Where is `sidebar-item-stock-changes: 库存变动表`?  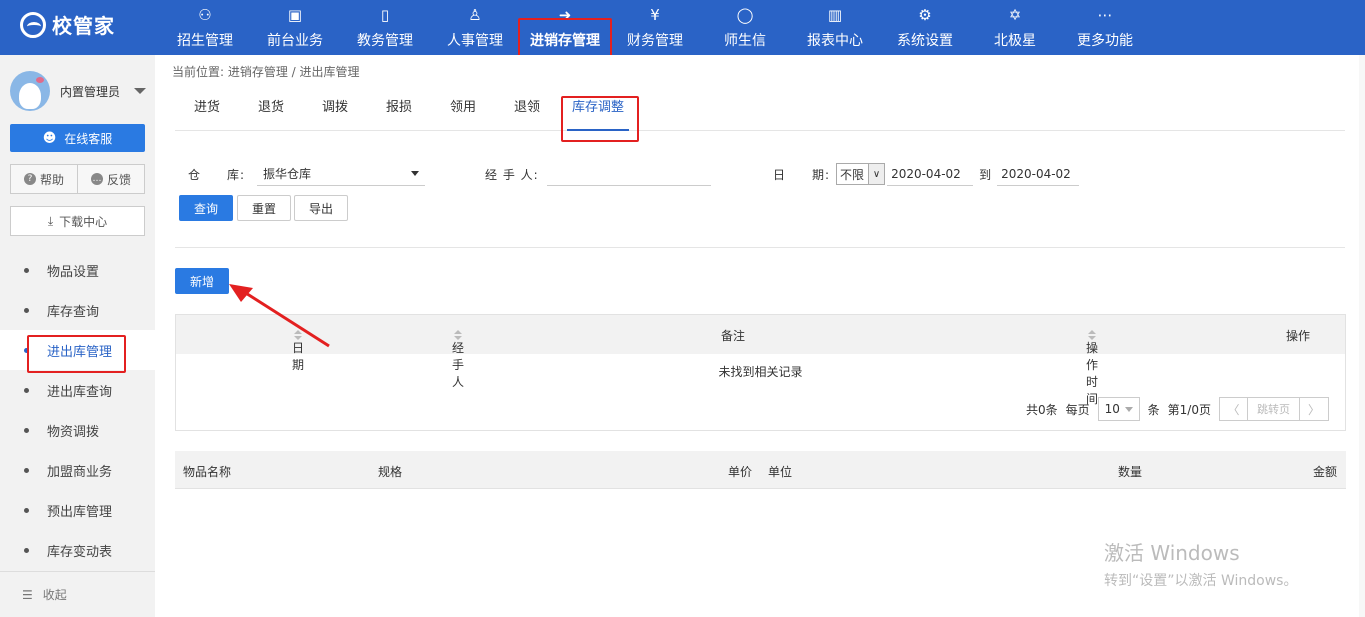
sidebar-item-stock-changes: 库存变动表 is located at coordinates (77, 550).